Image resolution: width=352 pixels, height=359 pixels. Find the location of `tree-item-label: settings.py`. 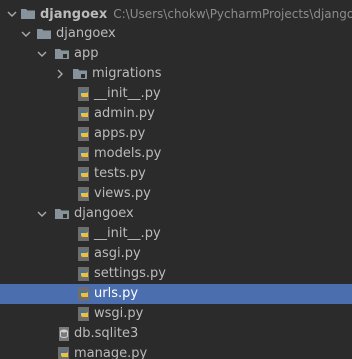

tree-item-label: settings.py is located at coordinates (130, 273).